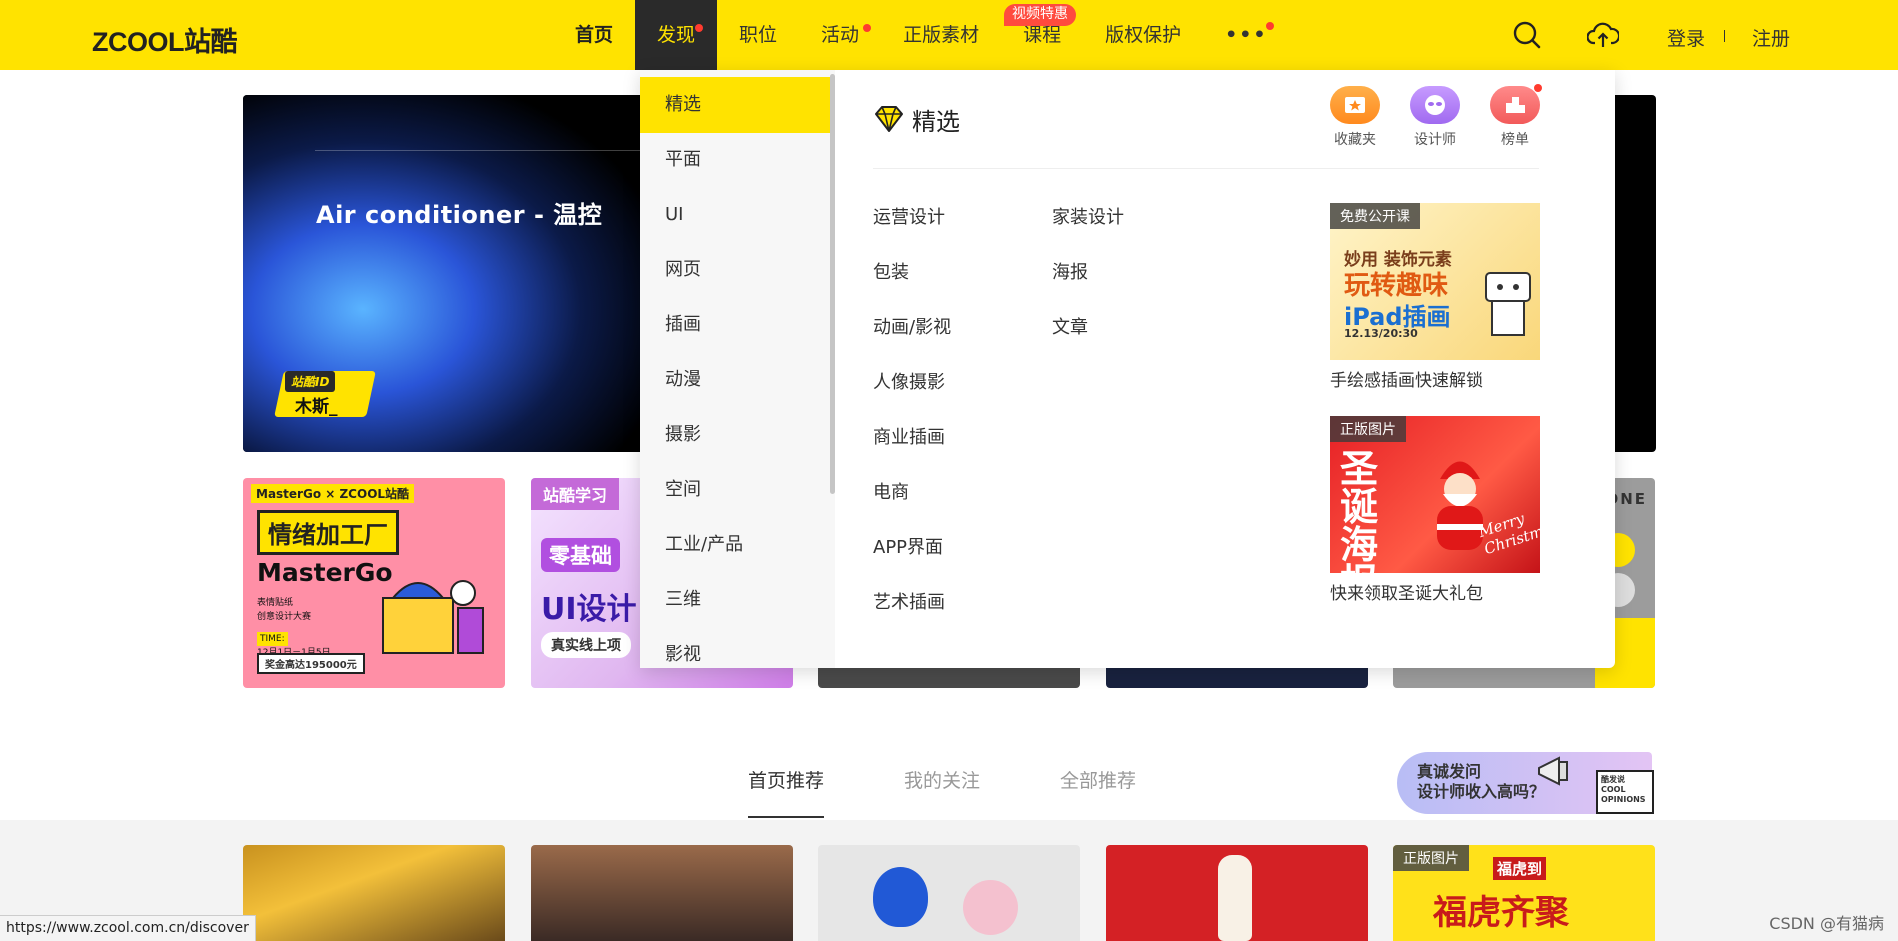  What do you see at coordinates (589, 609) in the screenshot?
I see `card-title: UI设计` at bounding box center [589, 609].